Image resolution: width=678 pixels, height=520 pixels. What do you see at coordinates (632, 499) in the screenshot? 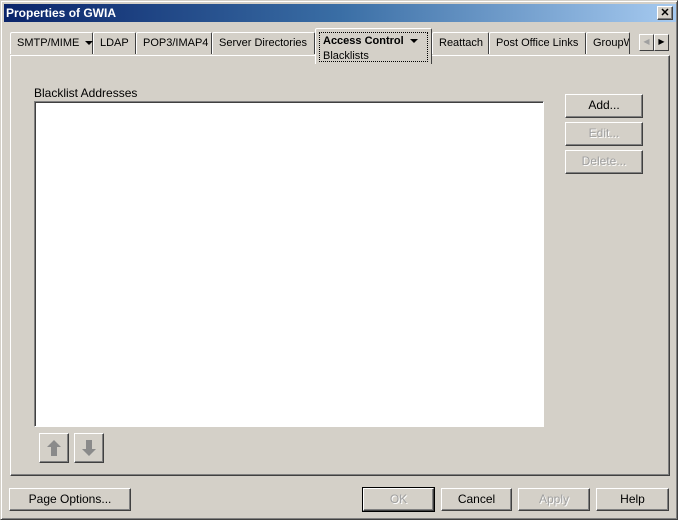
I see `help-button: Help` at bounding box center [632, 499].